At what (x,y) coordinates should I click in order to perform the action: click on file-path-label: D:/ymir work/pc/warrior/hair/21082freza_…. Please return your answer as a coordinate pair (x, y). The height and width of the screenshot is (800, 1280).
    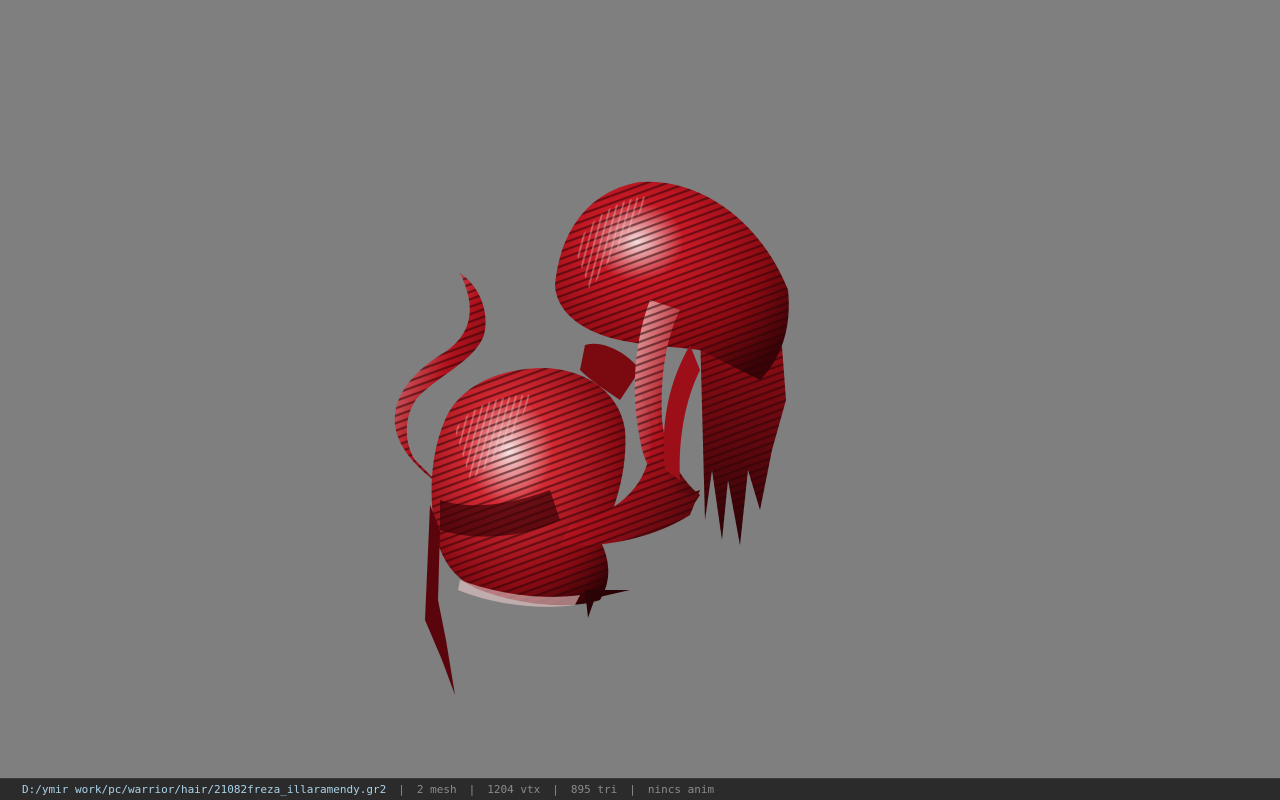
    Looking at the image, I should click on (204, 789).